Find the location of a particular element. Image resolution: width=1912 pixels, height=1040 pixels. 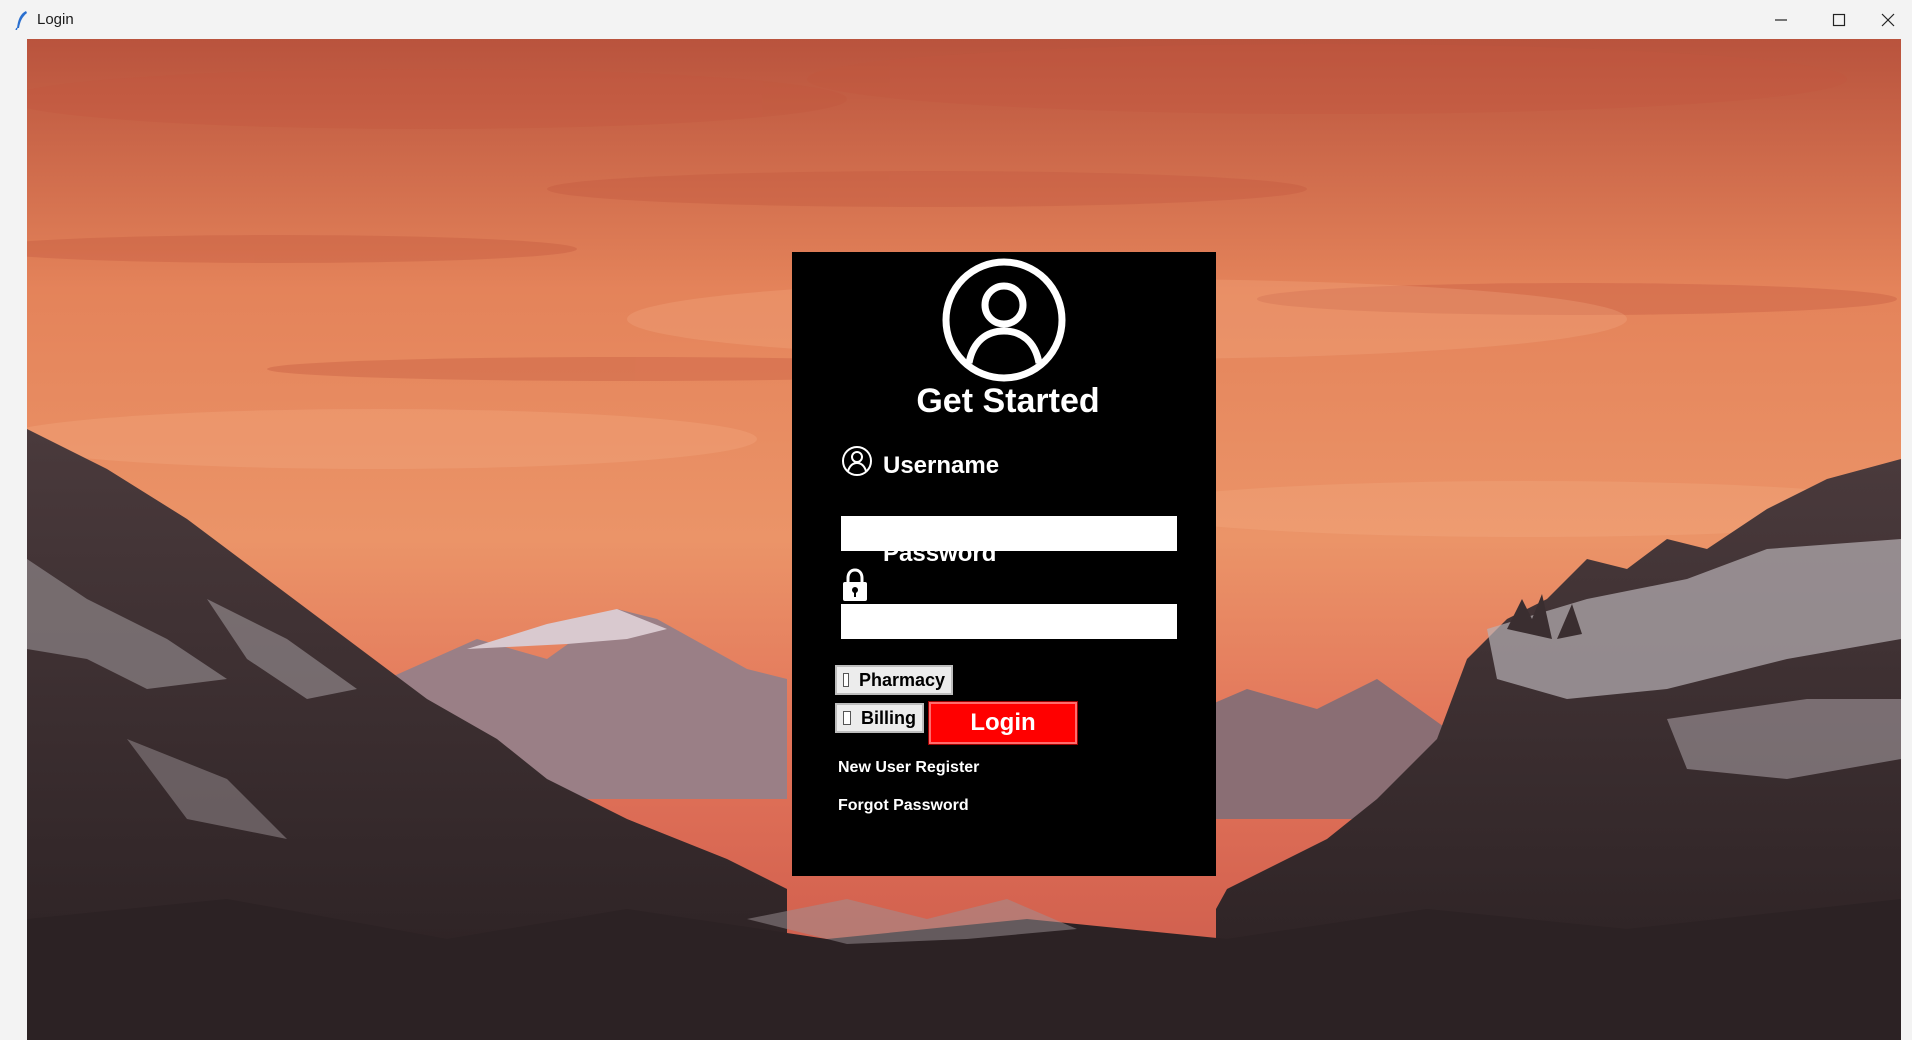

window-title: Login is located at coordinates (55, 19).